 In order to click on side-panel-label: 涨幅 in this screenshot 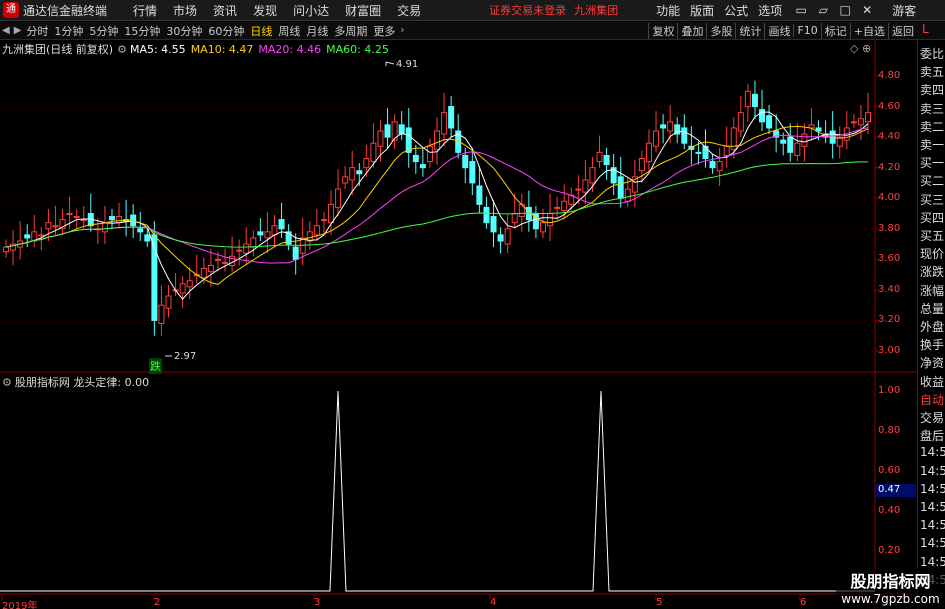, I will do `click(932, 290)`.